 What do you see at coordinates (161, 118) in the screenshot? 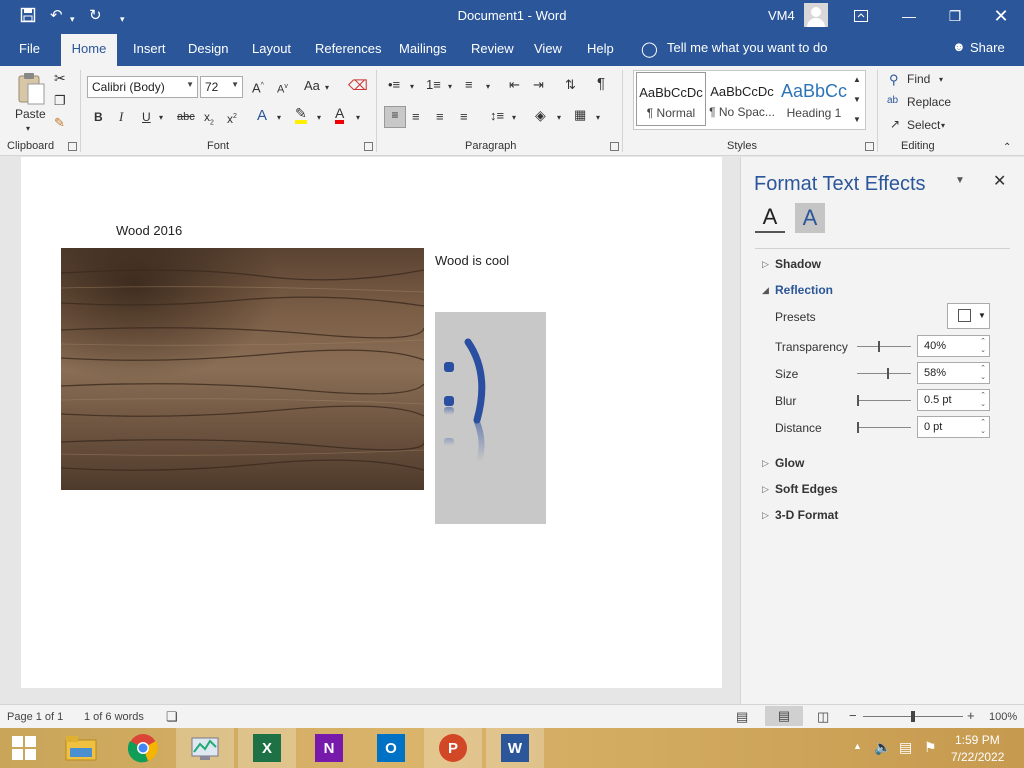
I see `underline-dropdown-icon: ▾` at bounding box center [161, 118].